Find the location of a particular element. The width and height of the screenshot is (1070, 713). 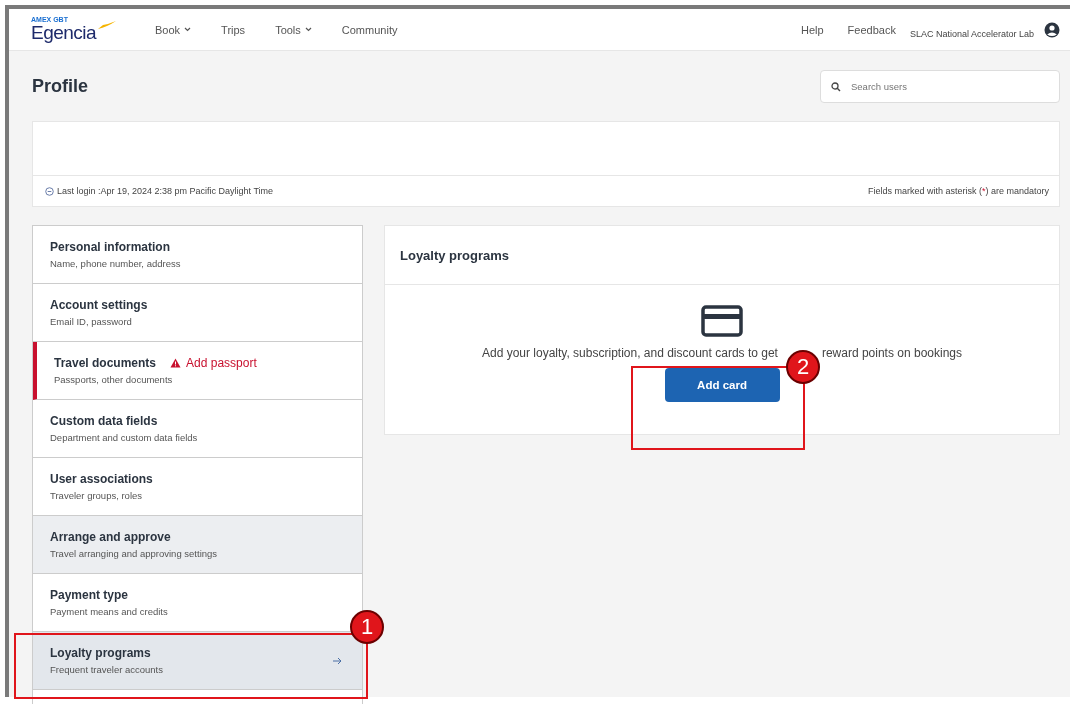

sidebar-item-title: Personal information is located at coordinates (110, 247).